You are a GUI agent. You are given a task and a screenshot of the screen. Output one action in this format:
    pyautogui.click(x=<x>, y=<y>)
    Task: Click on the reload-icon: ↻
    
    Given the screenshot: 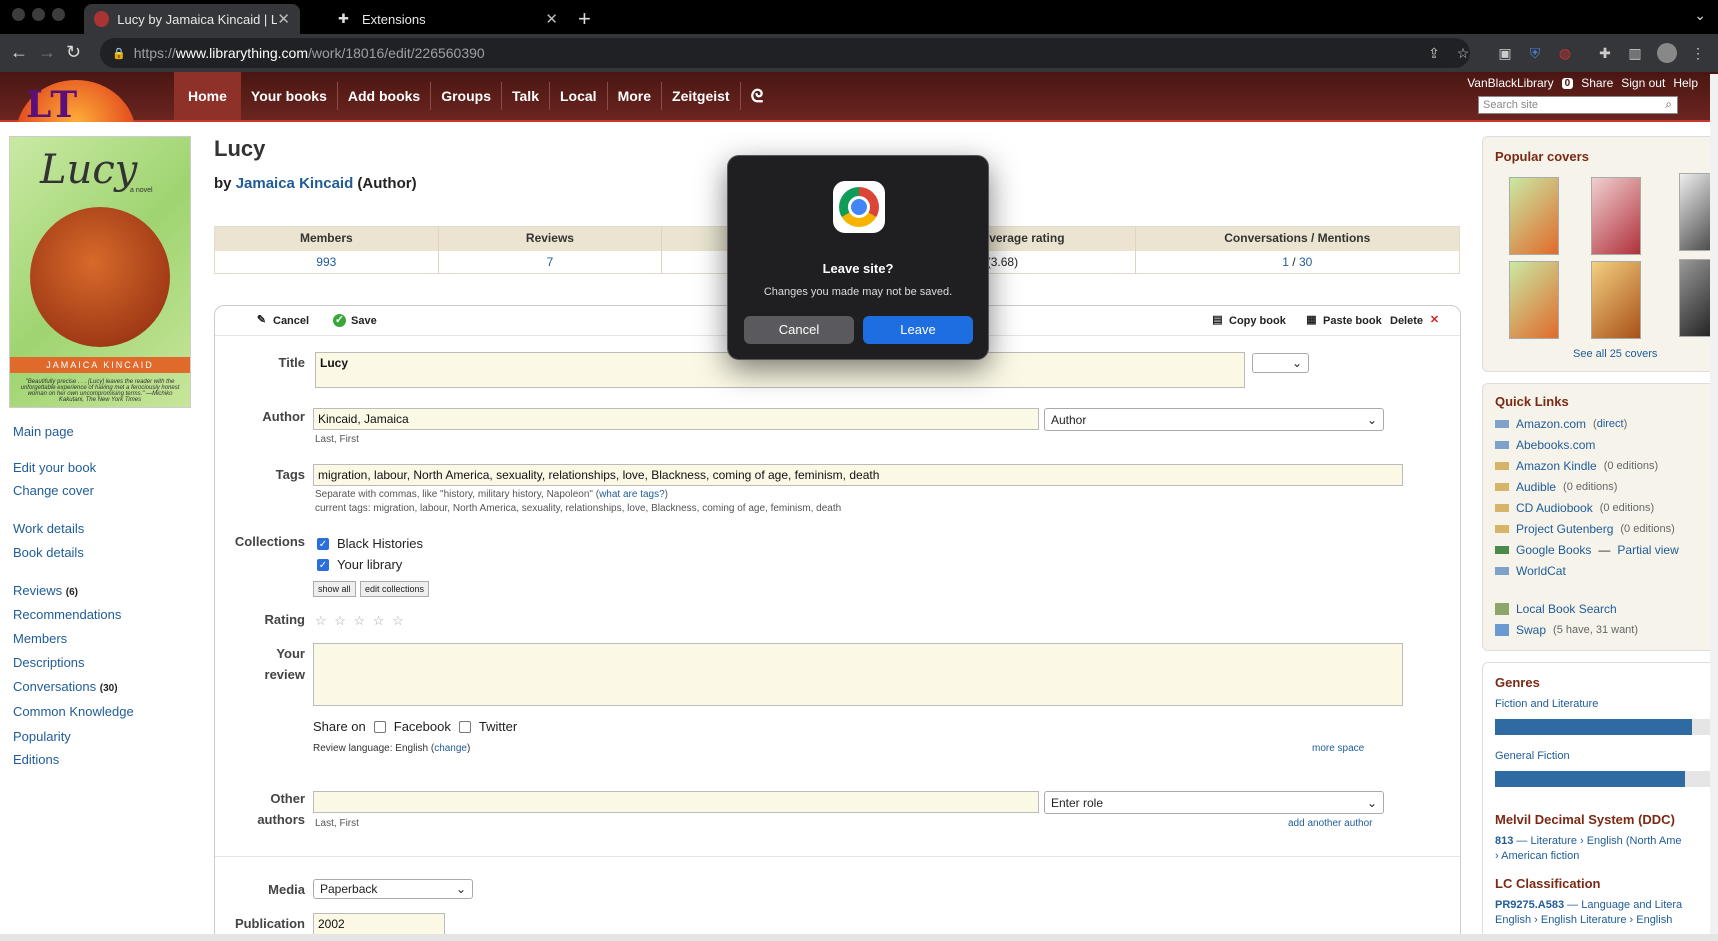 What is the action you would take?
    pyautogui.click(x=73, y=52)
    